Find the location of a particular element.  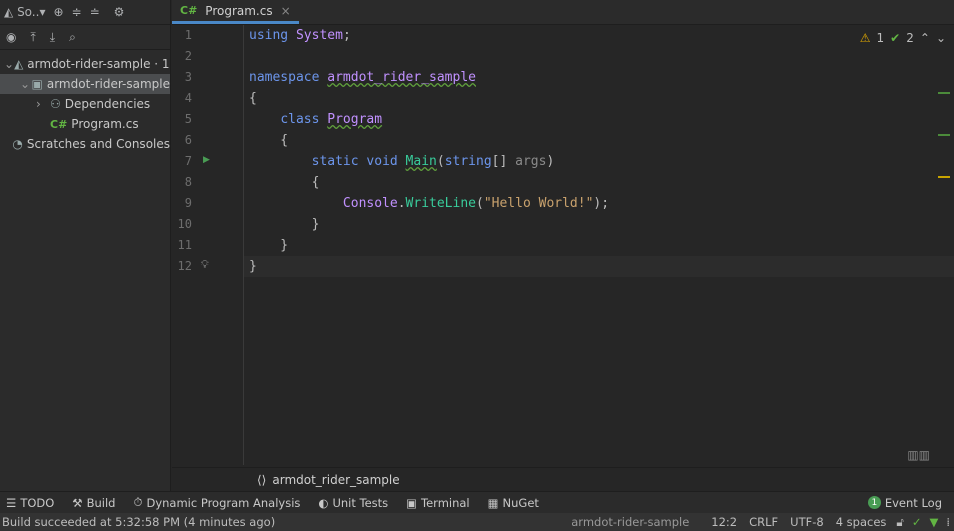

event-log-button: 1 Event Log is located at coordinates (904, 502).